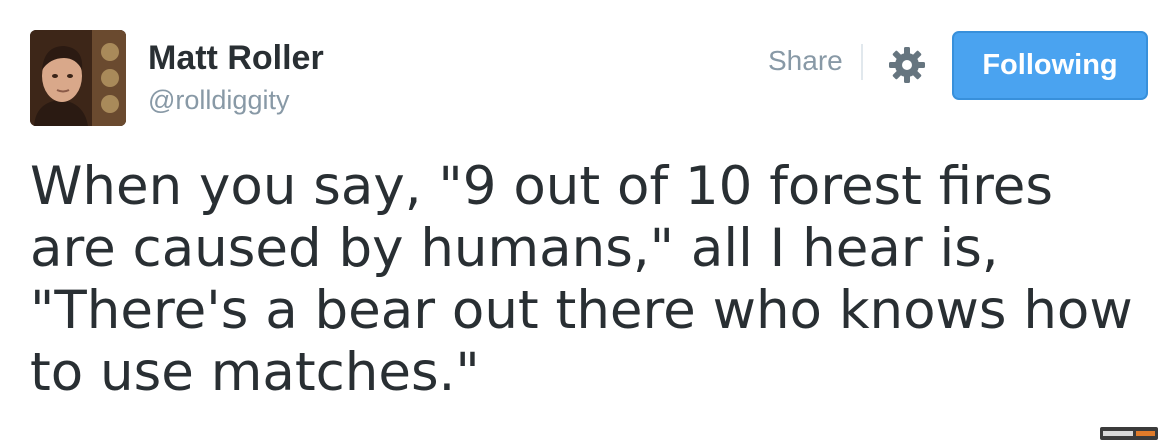  I want to click on profile-photo-icon, so click(78, 78).